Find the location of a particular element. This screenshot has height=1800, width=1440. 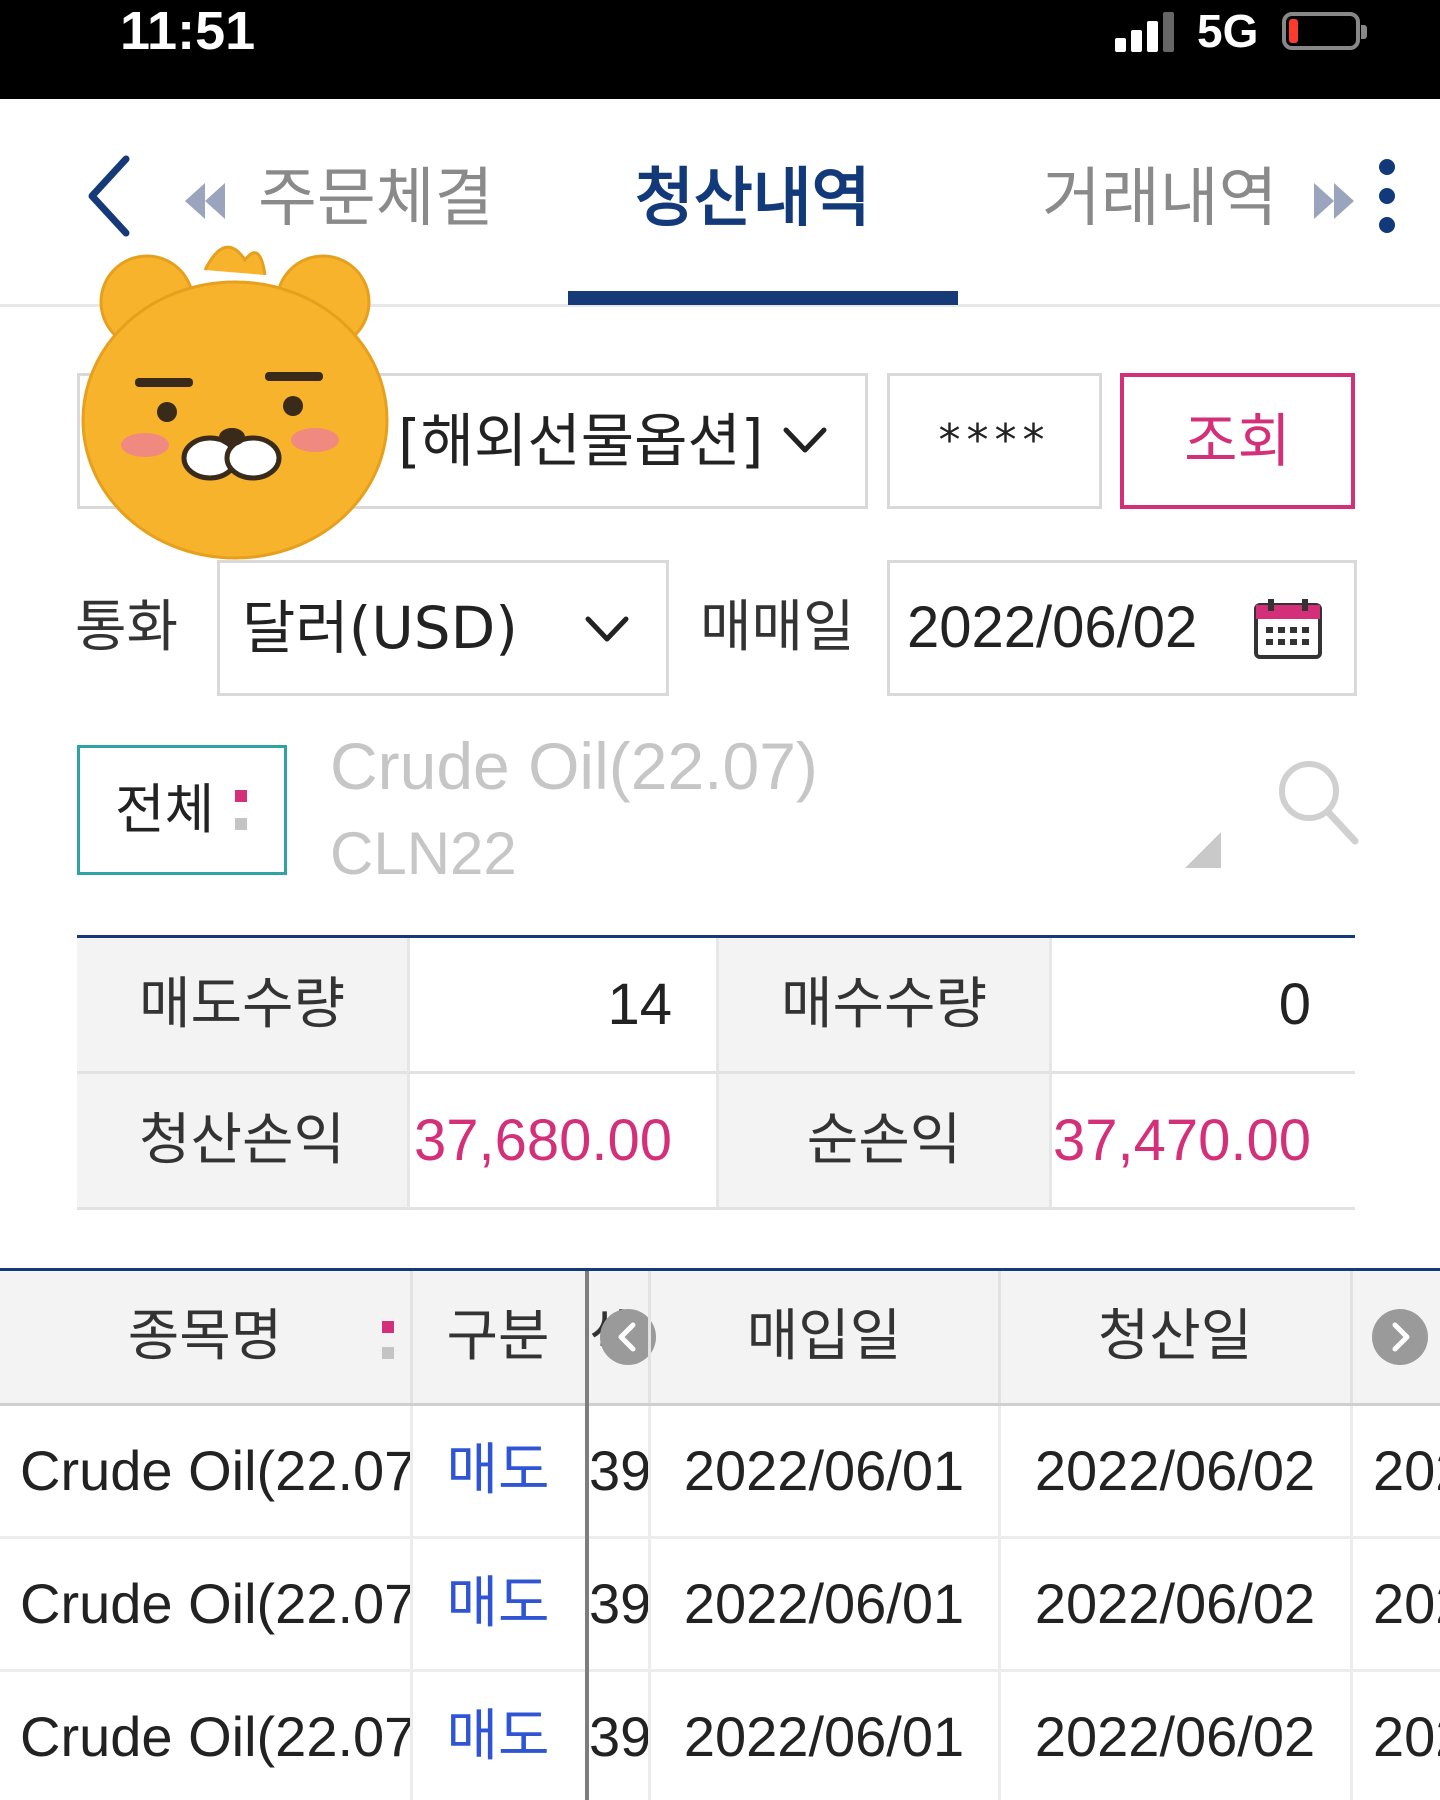

trade-date-label: 매매일 is located at coordinates (777, 627).